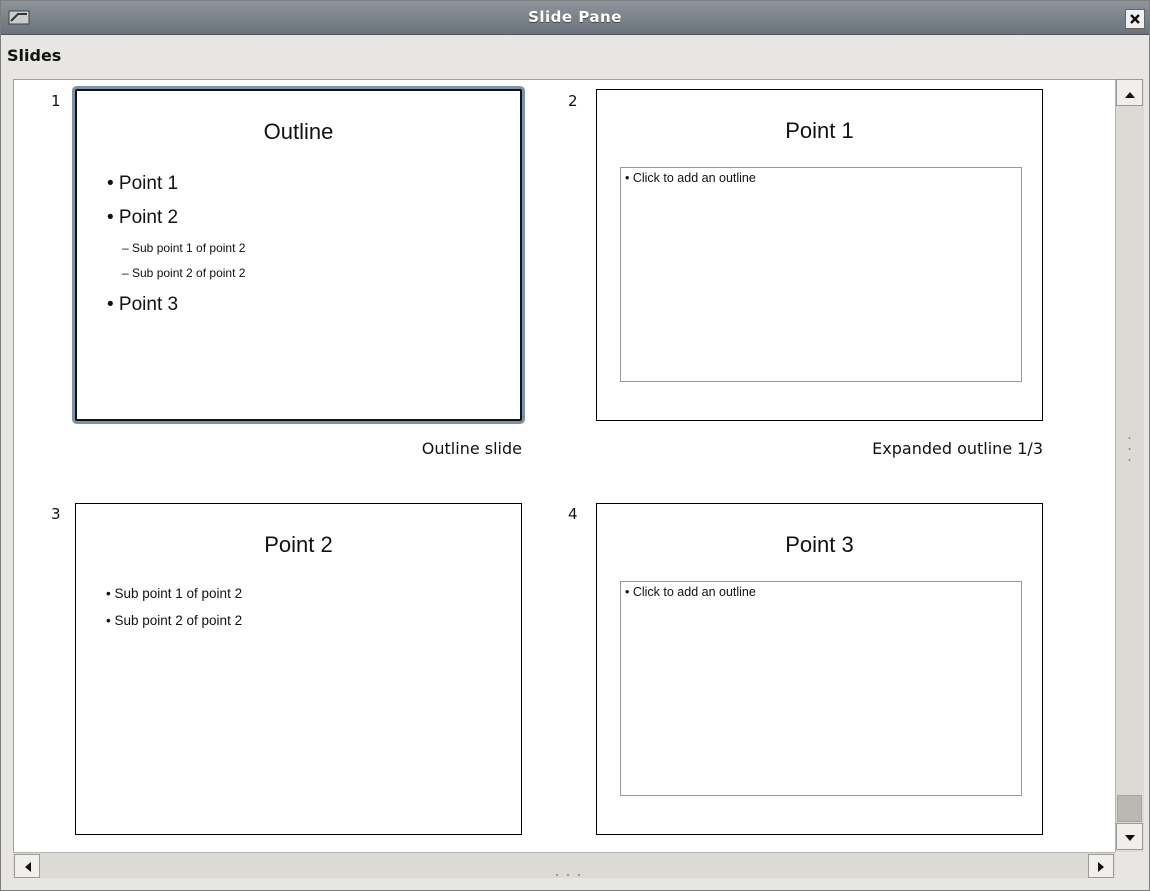  Describe the element at coordinates (298, 131) in the screenshot. I see `slide-title: Outline` at that location.